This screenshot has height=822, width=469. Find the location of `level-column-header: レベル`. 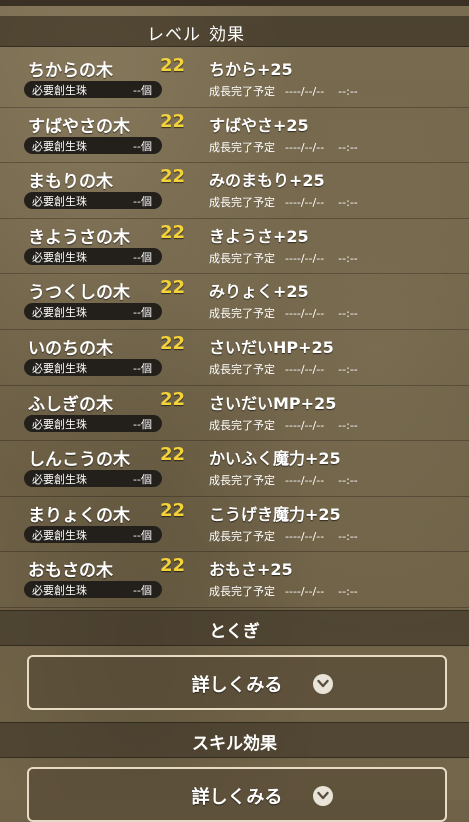

level-column-header: レベル is located at coordinates (174, 35).